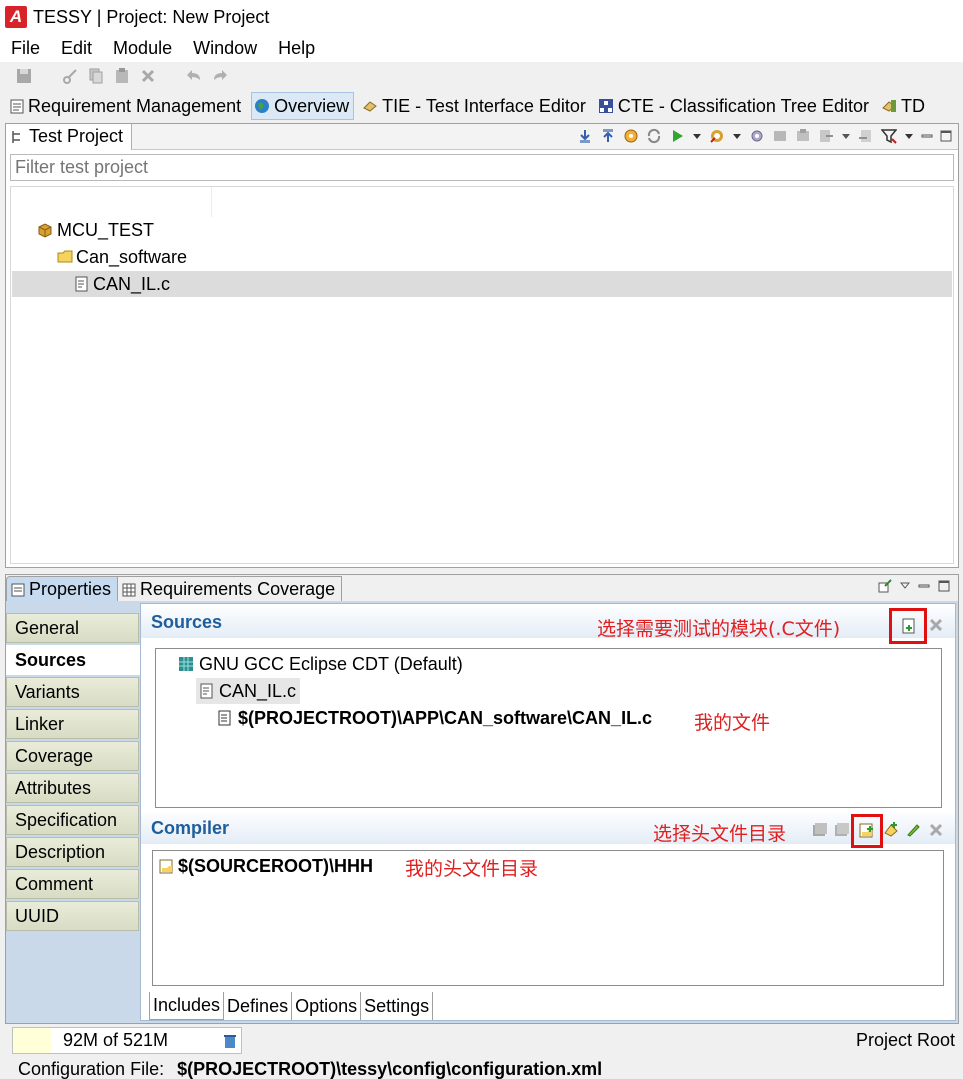 The height and width of the screenshot is (1079, 963). What do you see at coordinates (936, 830) in the screenshot?
I see `remove-include-icon` at bounding box center [936, 830].